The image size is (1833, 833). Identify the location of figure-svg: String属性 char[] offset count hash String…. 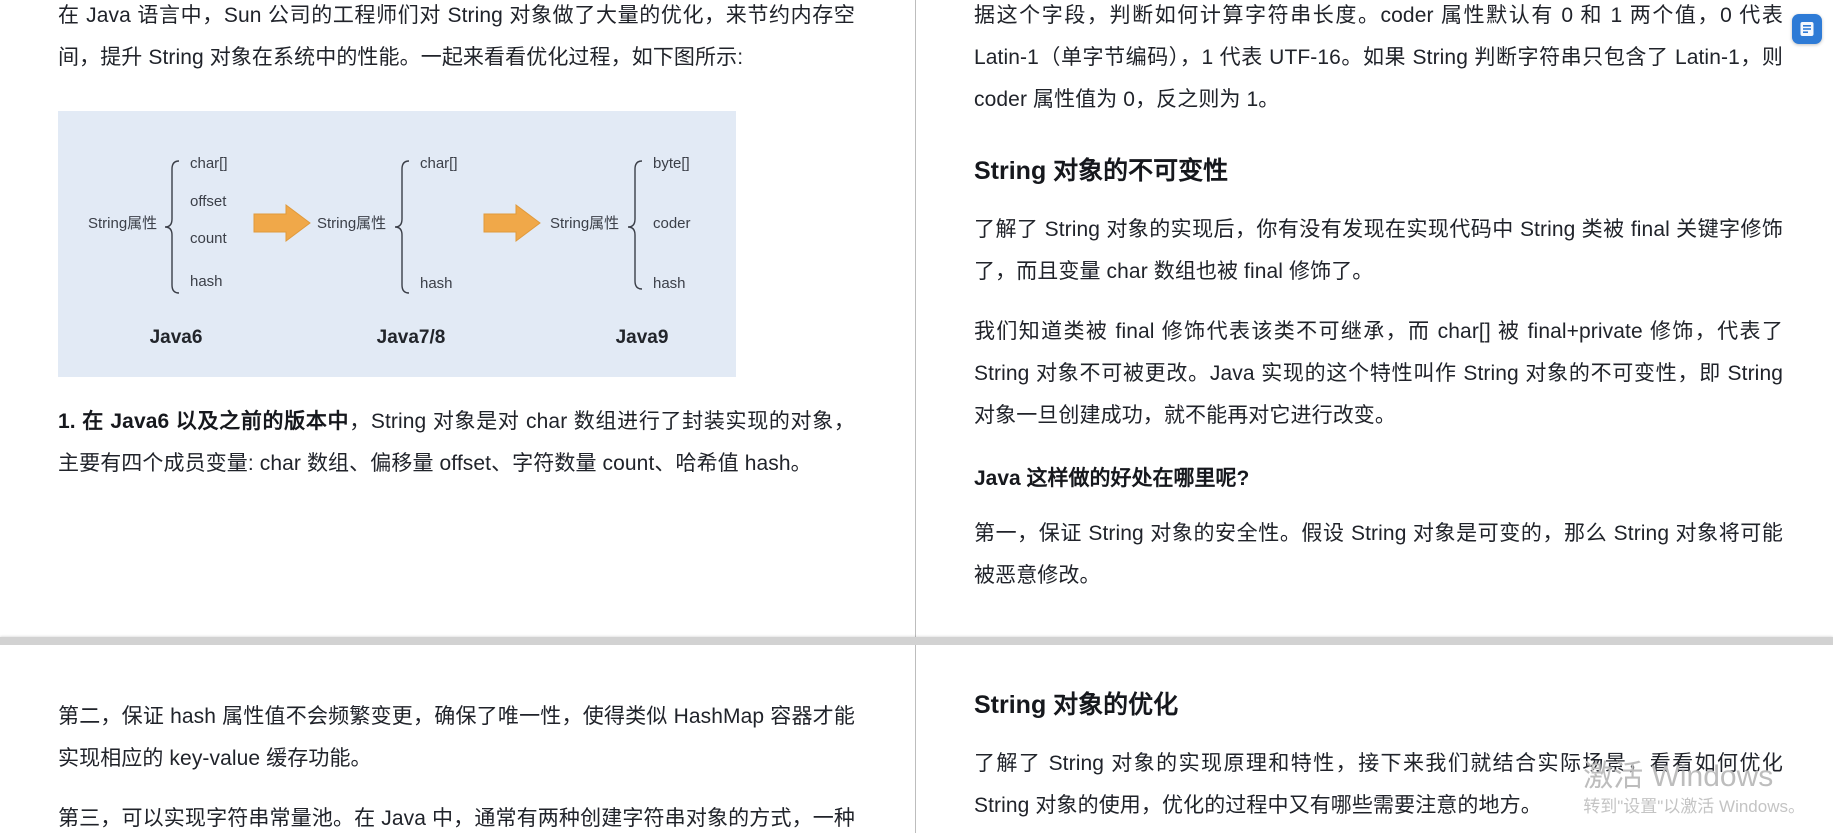
(397, 244).